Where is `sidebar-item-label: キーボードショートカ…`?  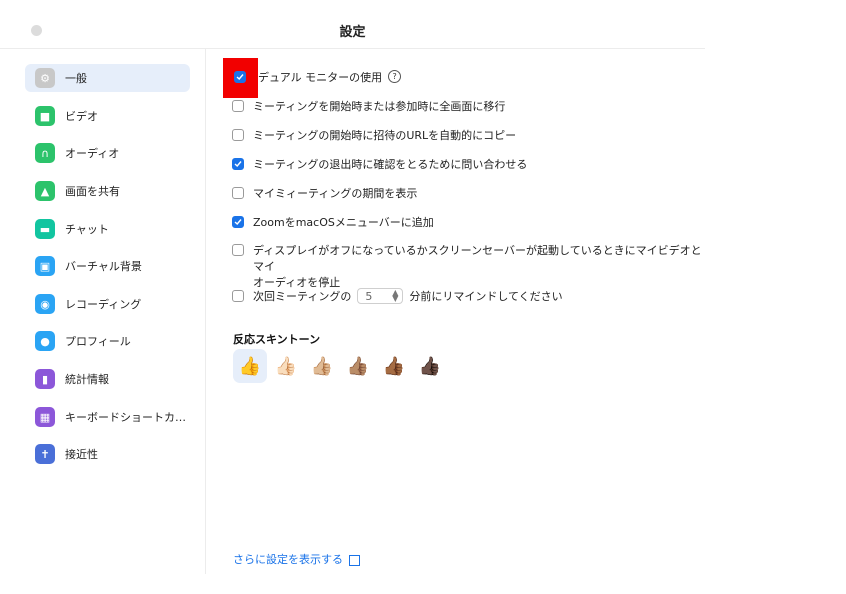
sidebar-item-label: キーボードショートカ… is located at coordinates (125, 417).